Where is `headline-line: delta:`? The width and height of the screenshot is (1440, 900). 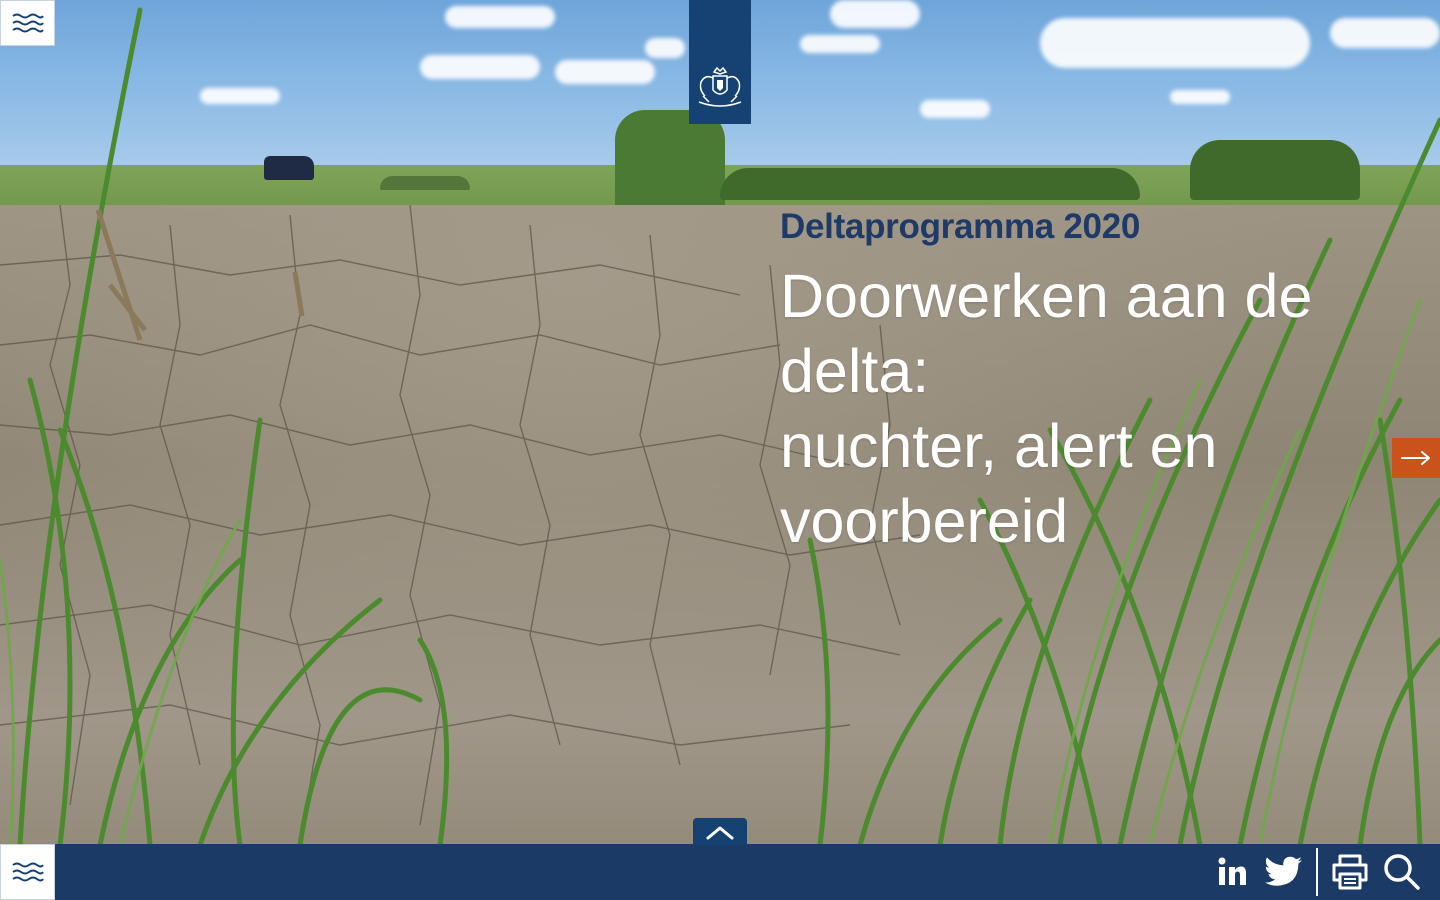
headline-line: delta: is located at coordinates (855, 371).